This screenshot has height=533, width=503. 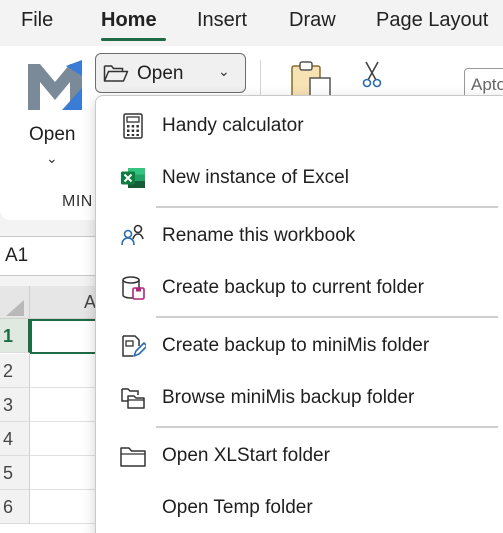 What do you see at coordinates (8, 473) in the screenshot?
I see `row-number: 5` at bounding box center [8, 473].